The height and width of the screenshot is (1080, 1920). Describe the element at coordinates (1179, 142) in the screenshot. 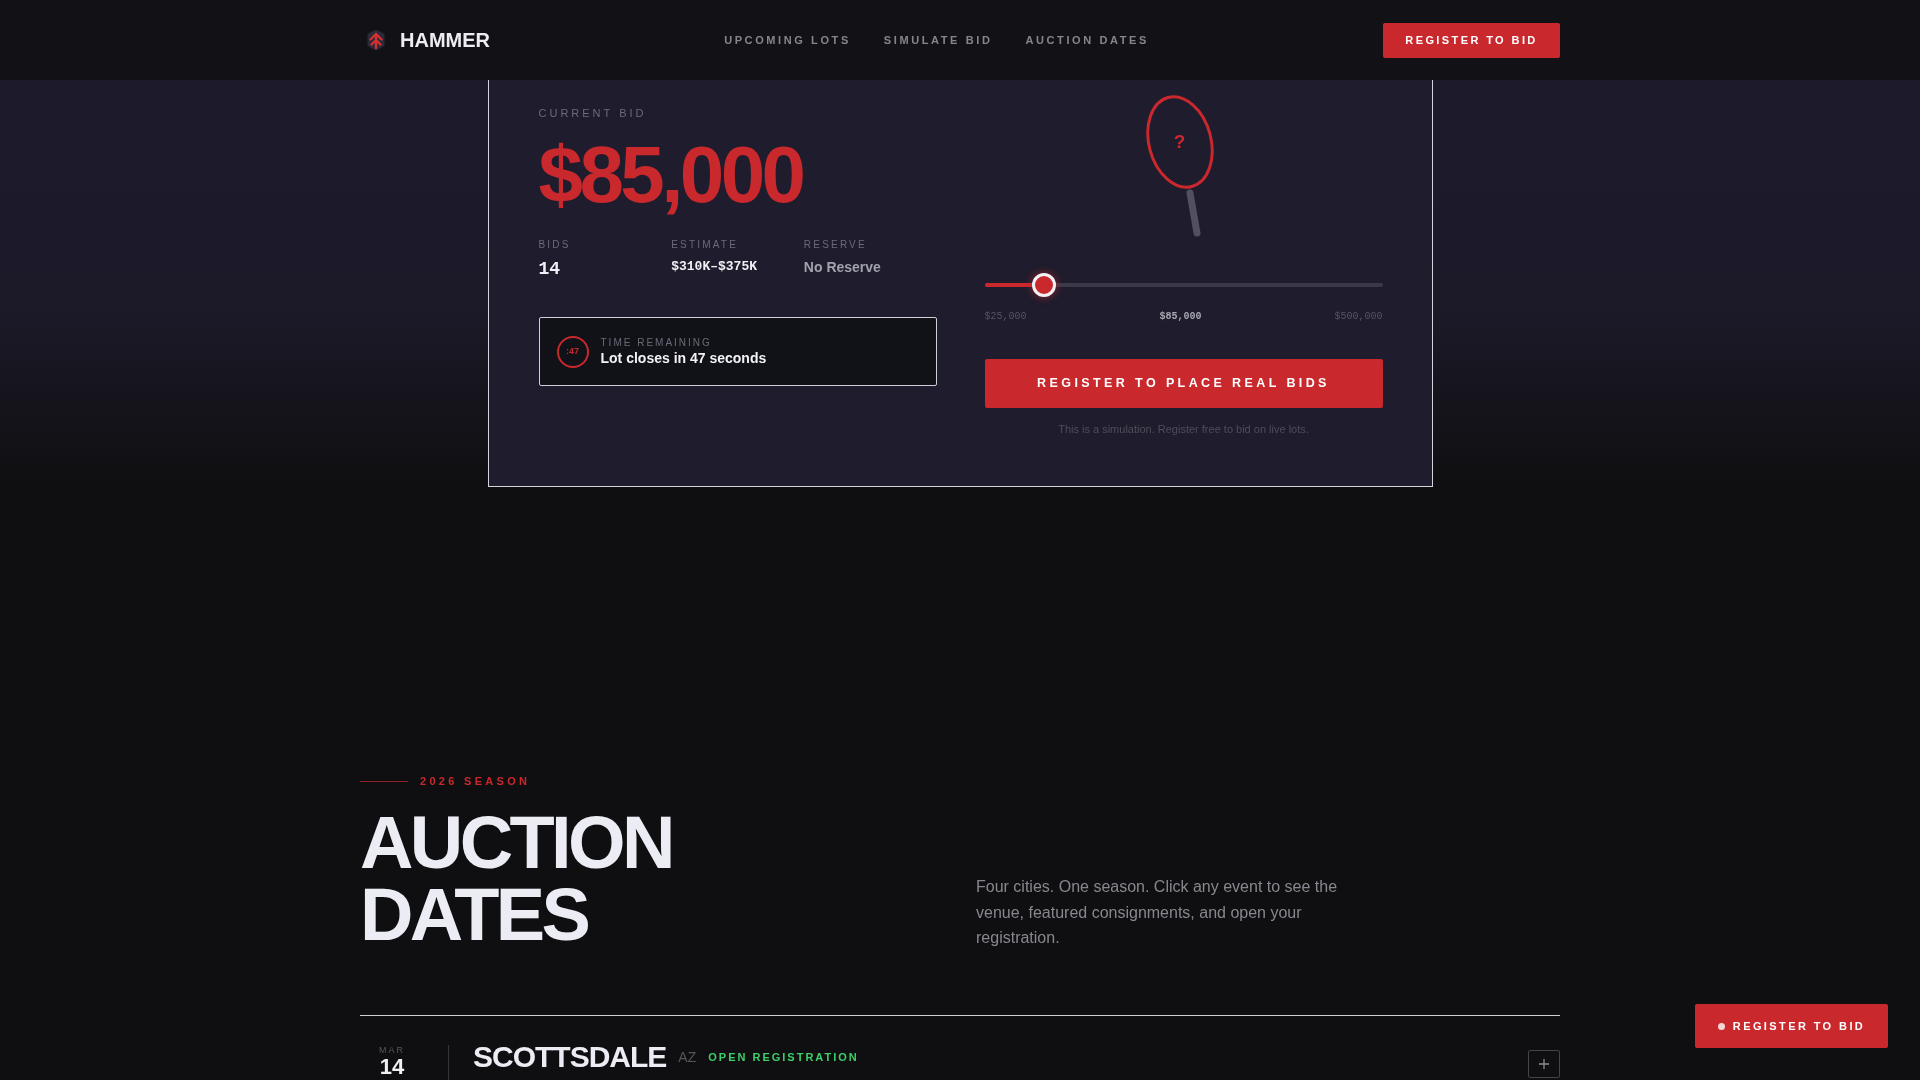

I see `paddle-question-mark: ?` at that location.